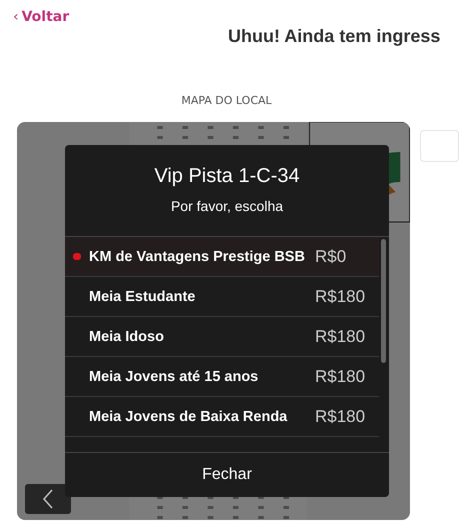 This screenshot has height=529, width=459. What do you see at coordinates (383, 301) in the screenshot?
I see `scrollbar` at bounding box center [383, 301].